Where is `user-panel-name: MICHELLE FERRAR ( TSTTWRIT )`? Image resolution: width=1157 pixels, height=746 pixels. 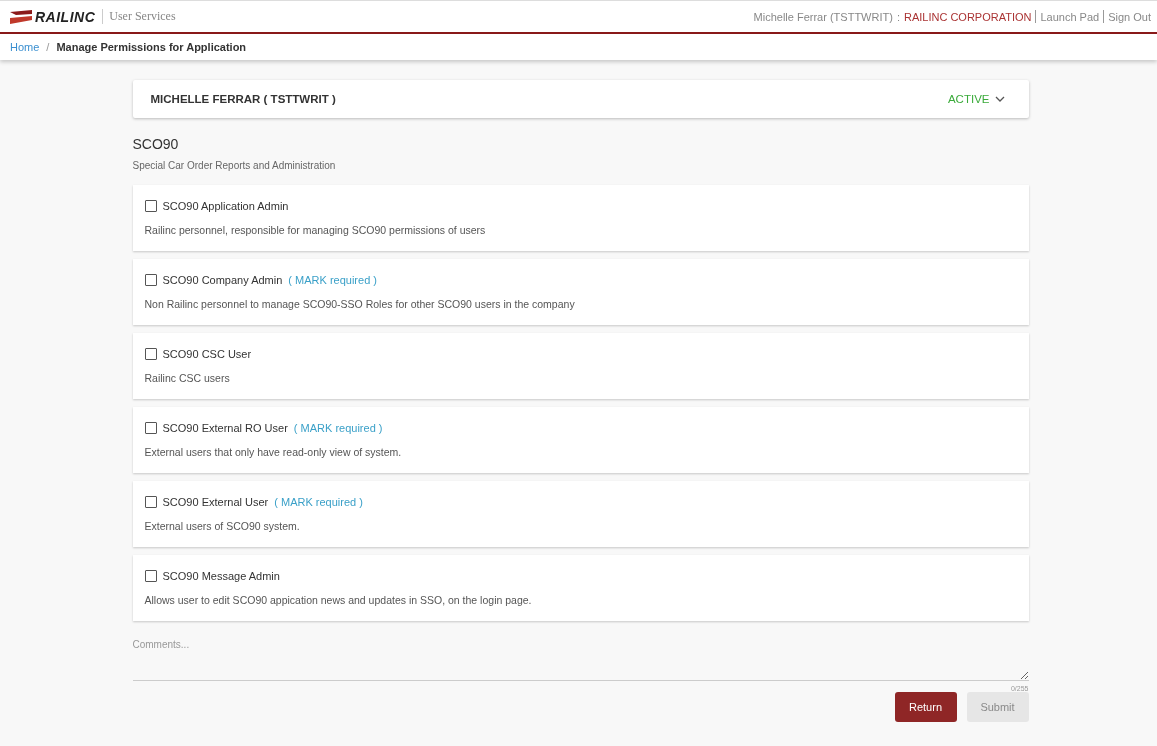
user-panel-name: MICHELLE FERRAR ( TSTTWRIT ) is located at coordinates (243, 99).